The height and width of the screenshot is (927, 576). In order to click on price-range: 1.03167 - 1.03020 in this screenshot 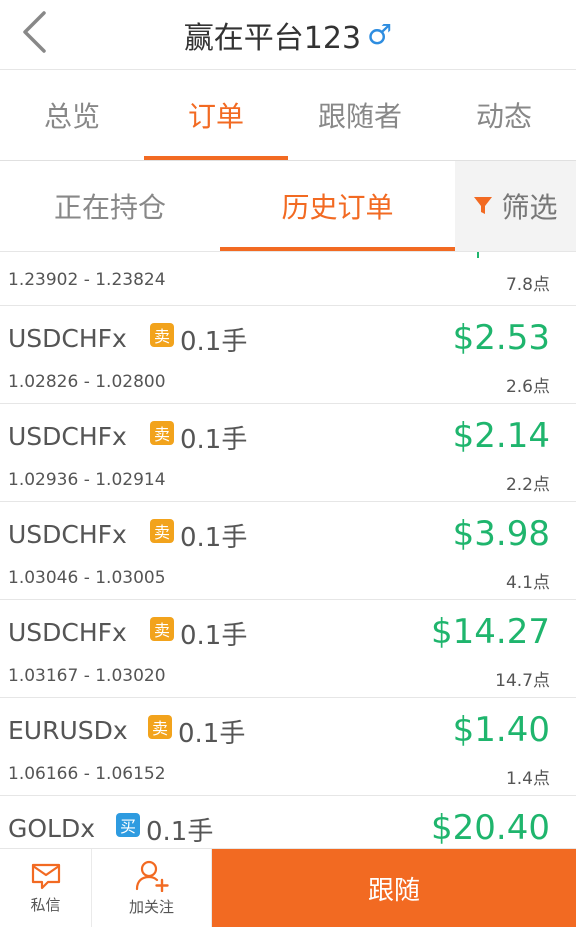, I will do `click(87, 676)`.